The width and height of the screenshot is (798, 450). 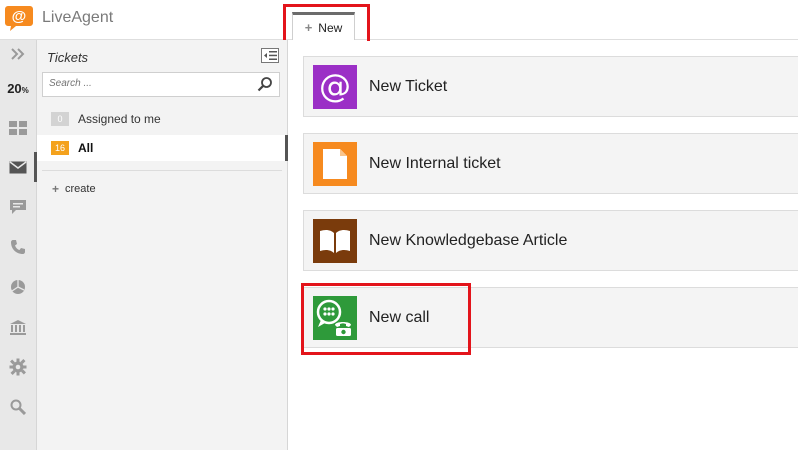 What do you see at coordinates (119, 119) in the screenshot?
I see `filter-label: Assigned to me` at bounding box center [119, 119].